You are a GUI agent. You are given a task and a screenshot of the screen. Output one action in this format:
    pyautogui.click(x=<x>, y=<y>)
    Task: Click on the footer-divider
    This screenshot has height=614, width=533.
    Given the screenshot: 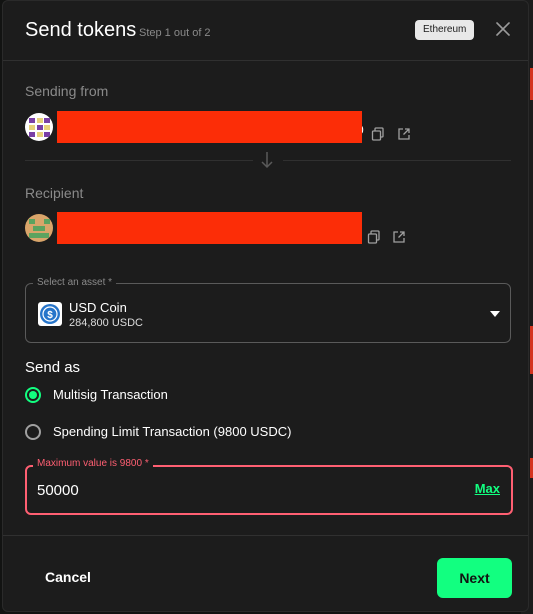 What is the action you would take?
    pyautogui.click(x=265, y=535)
    